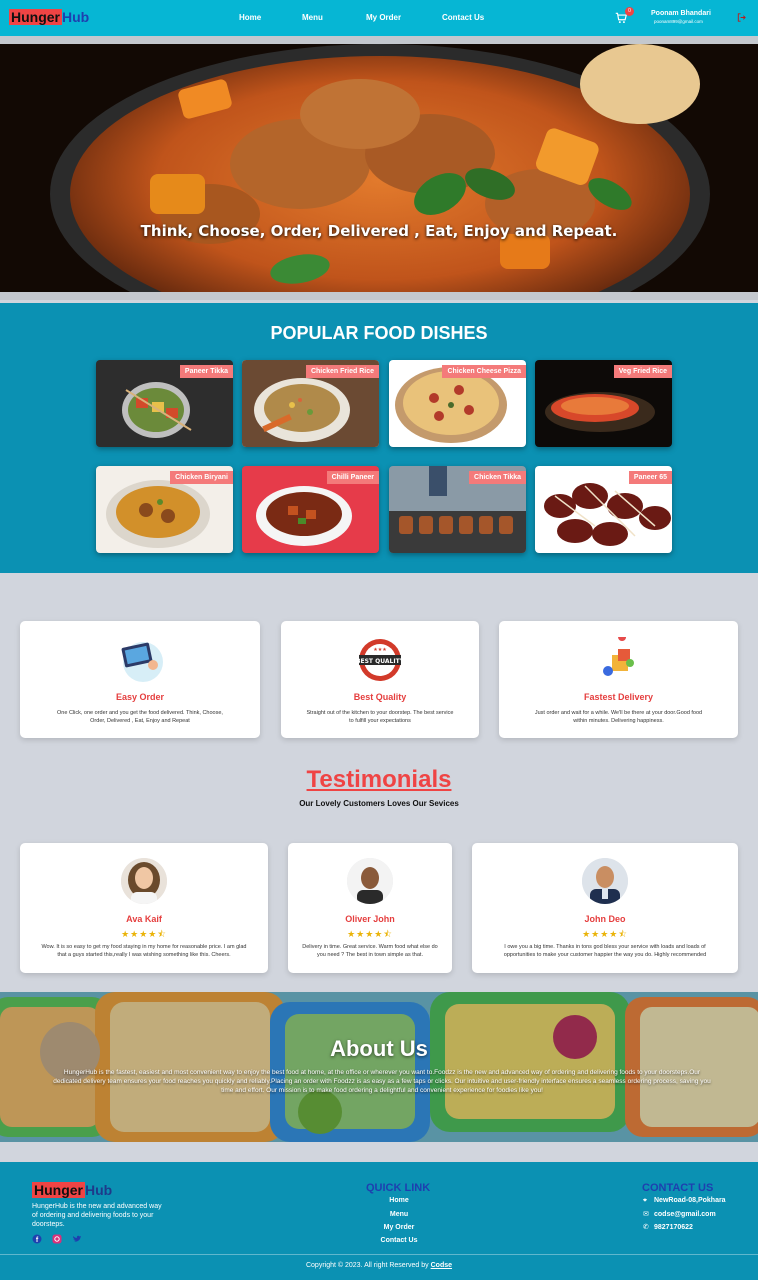 Image resolution: width=758 pixels, height=1280 pixels. I want to click on nav-menu-link: Menu, so click(312, 17).